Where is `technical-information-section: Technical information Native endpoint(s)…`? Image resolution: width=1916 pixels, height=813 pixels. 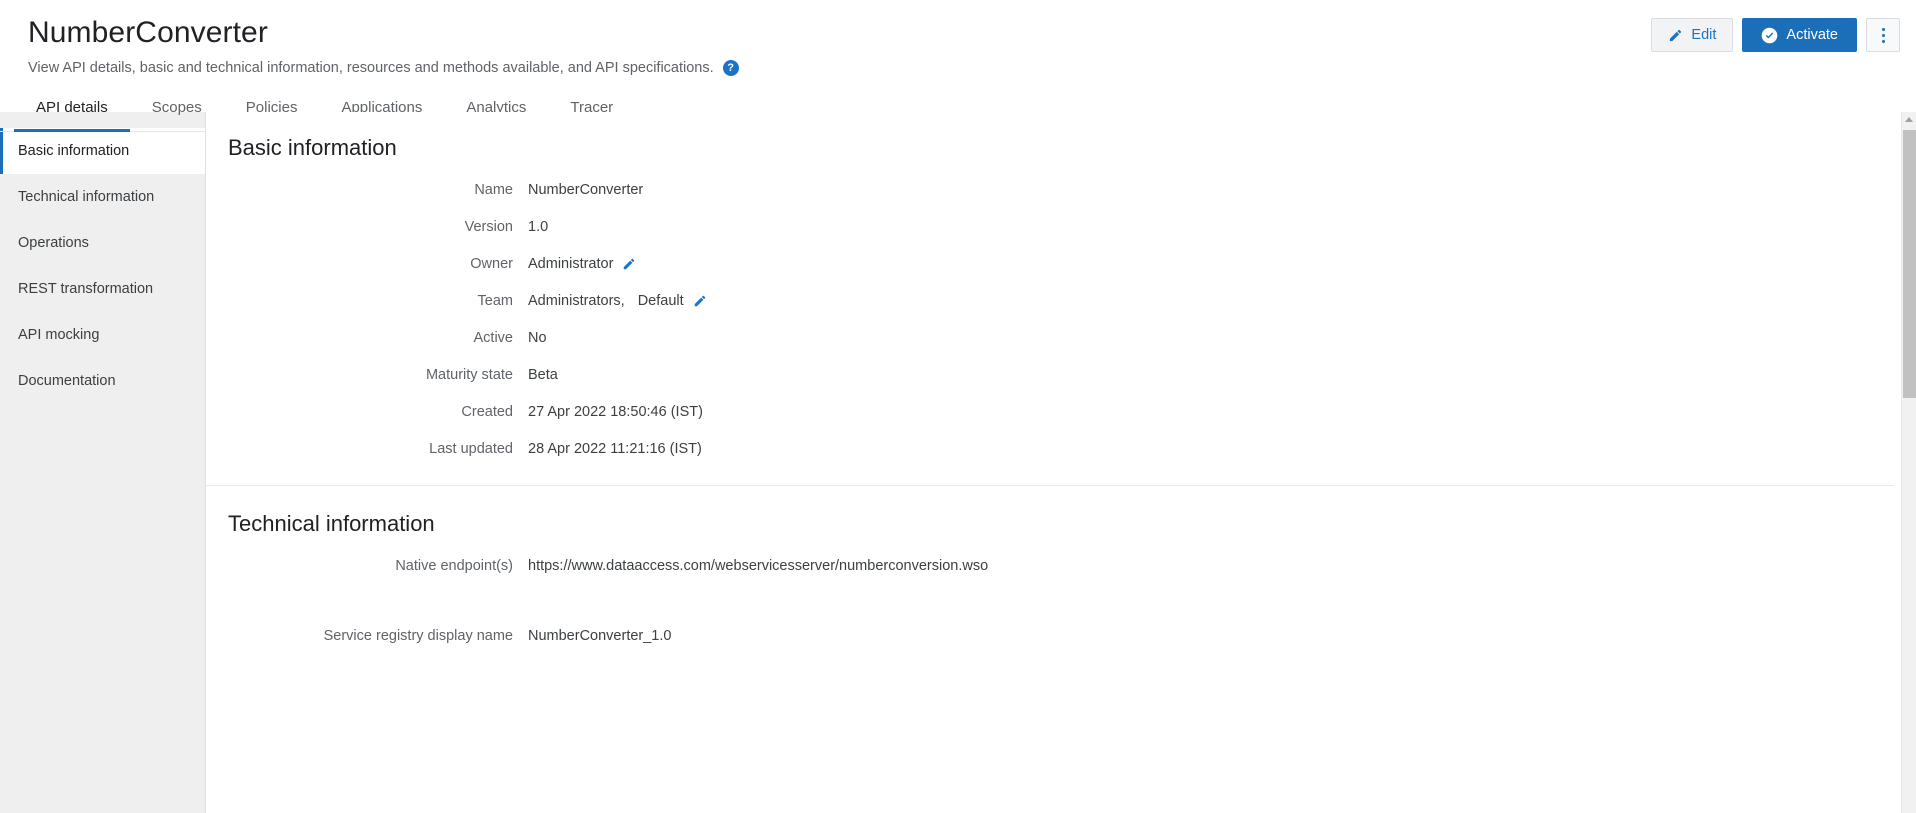
technical-information-section: Technical information Native endpoint(s)… is located at coordinates (1061, 578).